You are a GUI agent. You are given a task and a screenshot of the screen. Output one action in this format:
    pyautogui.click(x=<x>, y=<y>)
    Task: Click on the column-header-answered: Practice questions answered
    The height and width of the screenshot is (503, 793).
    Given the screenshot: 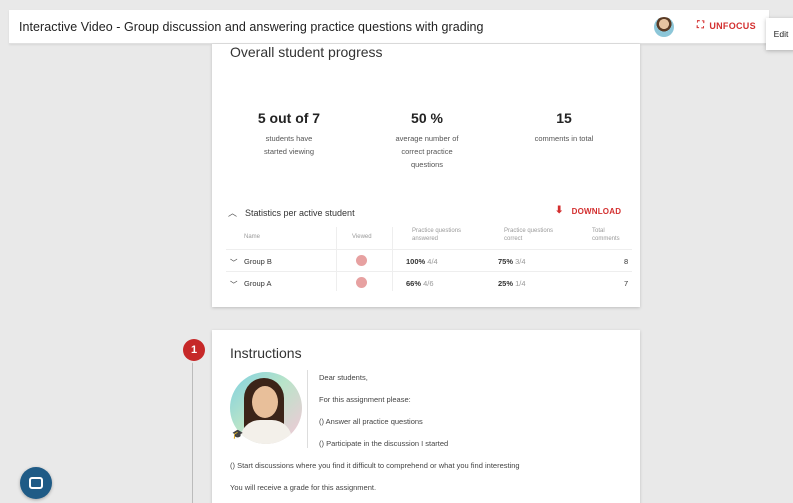 What is the action you would take?
    pyautogui.click(x=437, y=235)
    